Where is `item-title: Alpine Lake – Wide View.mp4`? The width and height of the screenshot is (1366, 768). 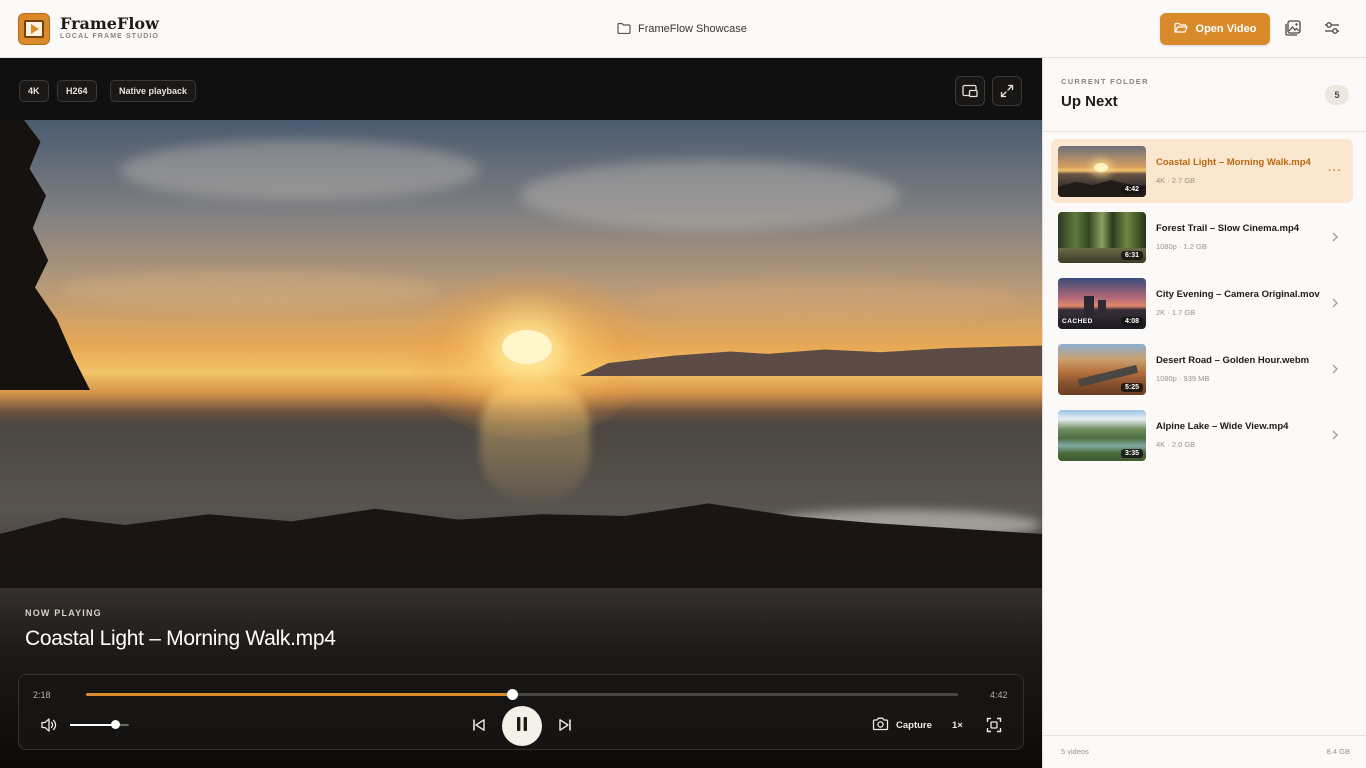 item-title: Alpine Lake – Wide View.mp4 is located at coordinates (1222, 426).